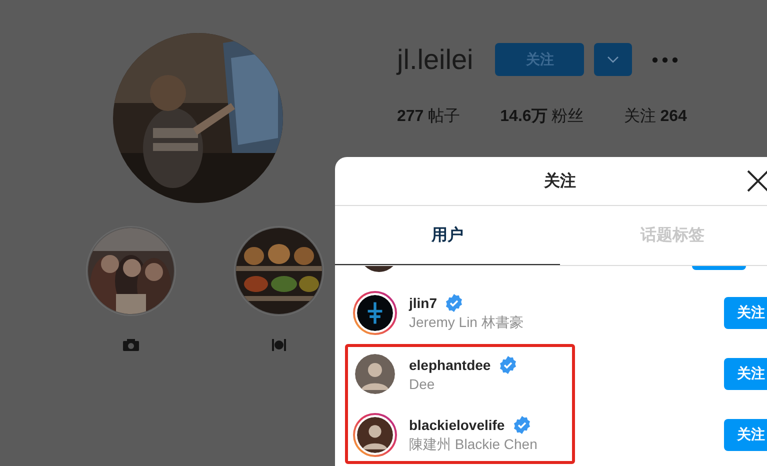  I want to click on full-name: Dee, so click(422, 384).